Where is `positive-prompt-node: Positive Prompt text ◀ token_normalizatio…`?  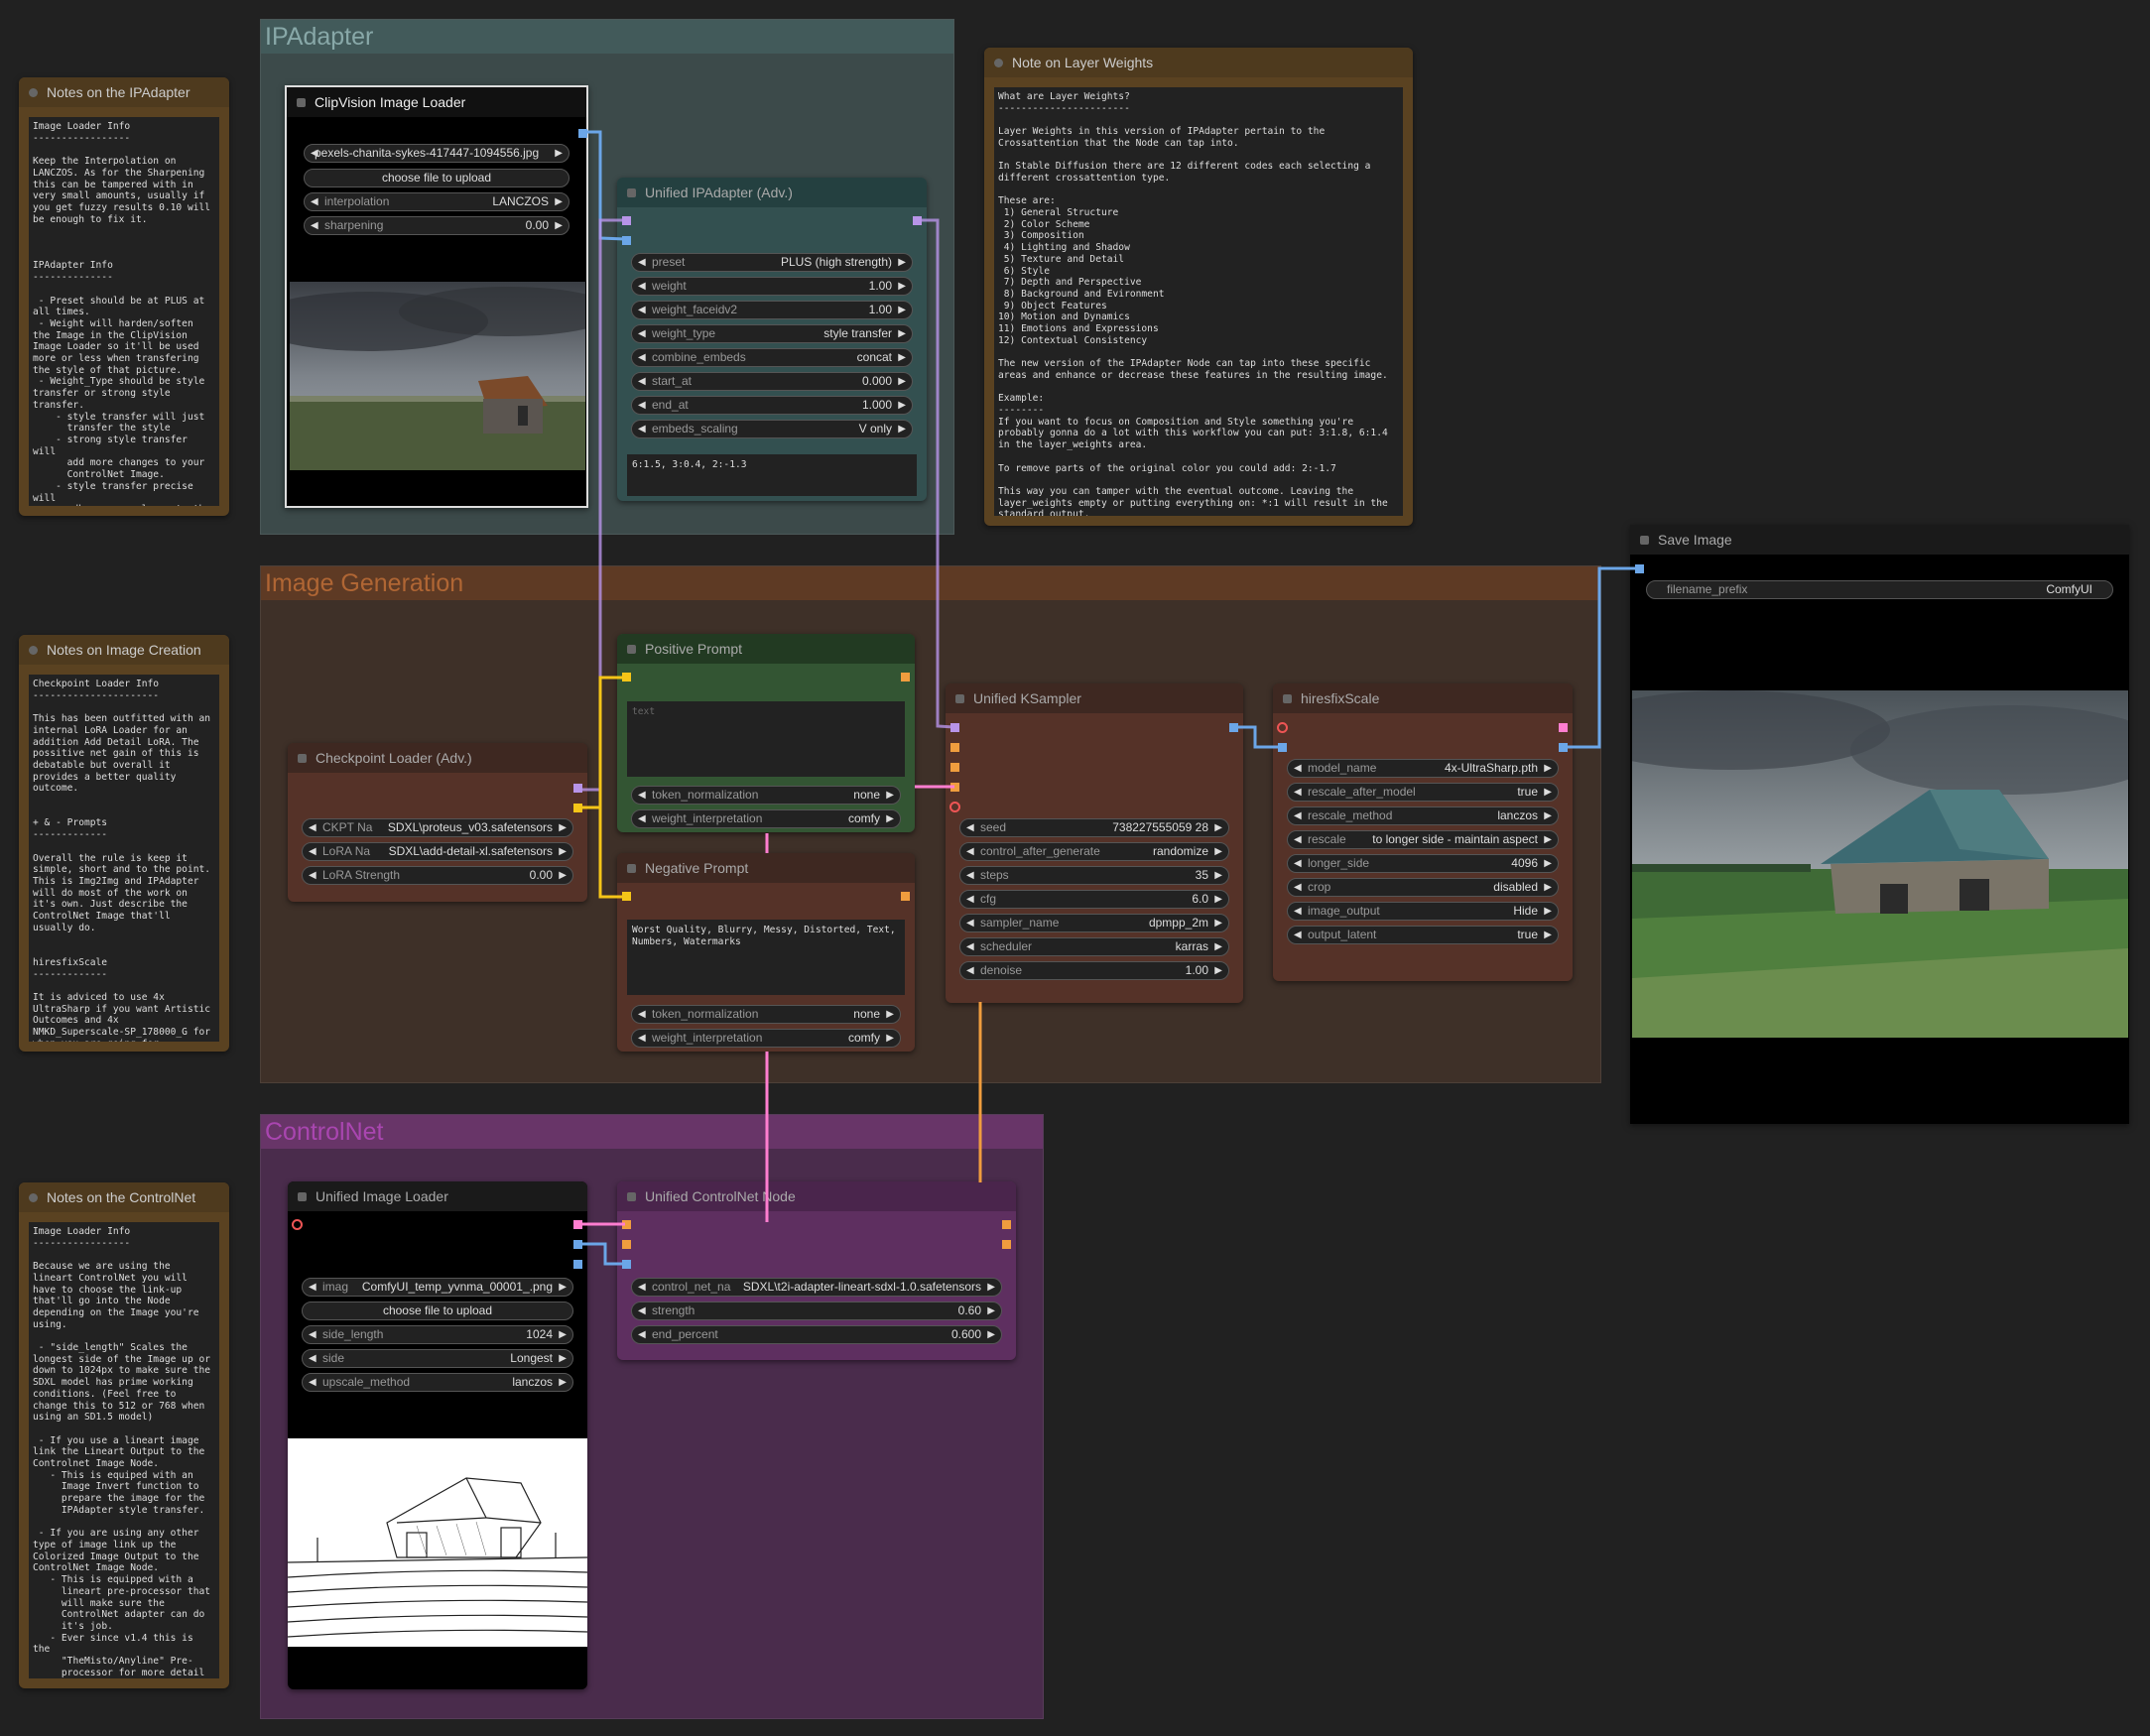
positive-prompt-node: Positive Prompt text ◀ token_normalizatio… is located at coordinates (766, 733).